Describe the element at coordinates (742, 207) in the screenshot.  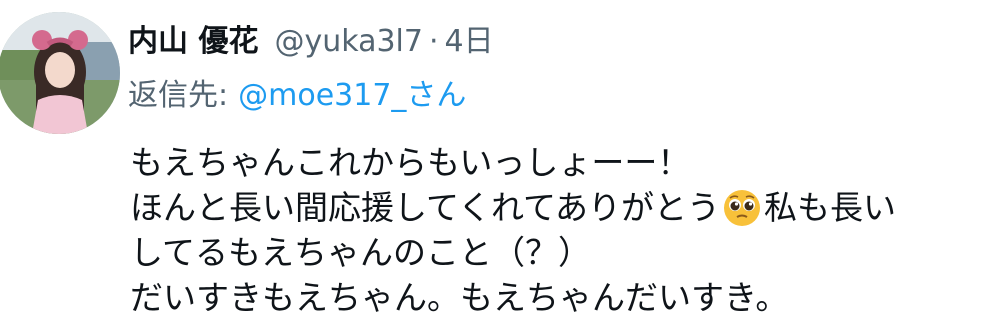
I see `pleading-face-icon` at that location.